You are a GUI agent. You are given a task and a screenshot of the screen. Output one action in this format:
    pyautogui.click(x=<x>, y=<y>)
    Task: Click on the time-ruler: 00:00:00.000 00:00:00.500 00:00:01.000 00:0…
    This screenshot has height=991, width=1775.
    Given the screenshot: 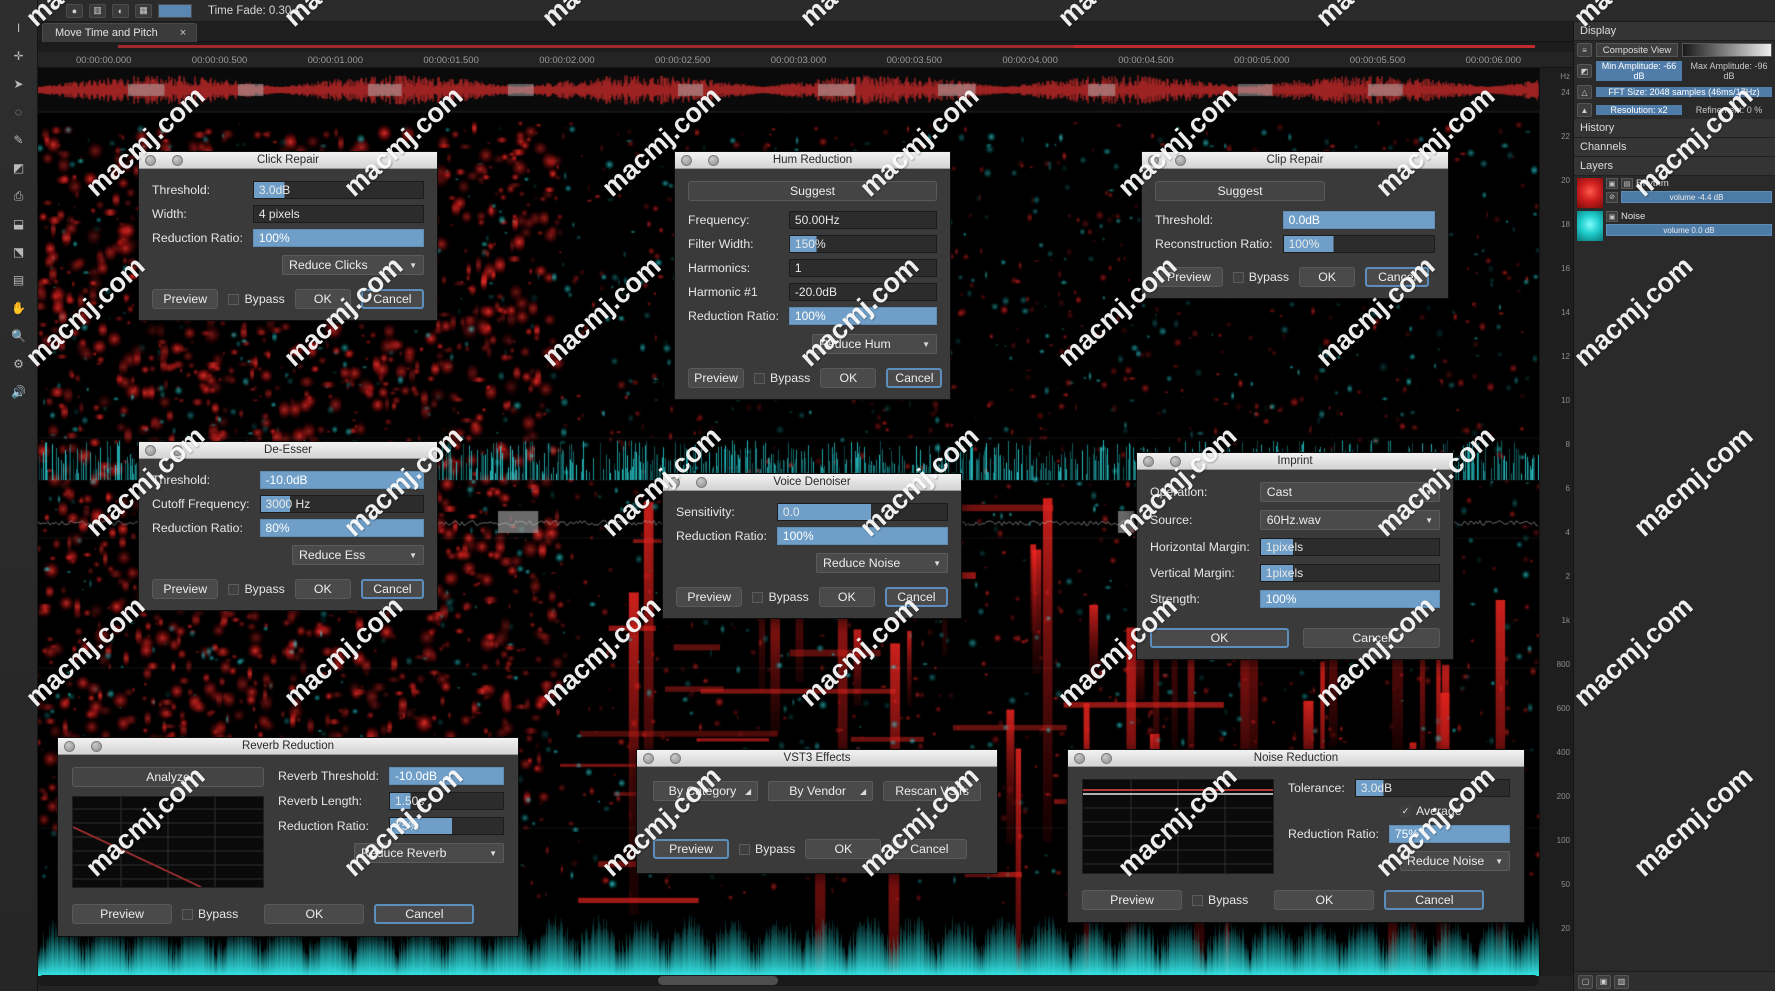 What is the action you would take?
    pyautogui.click(x=906, y=60)
    